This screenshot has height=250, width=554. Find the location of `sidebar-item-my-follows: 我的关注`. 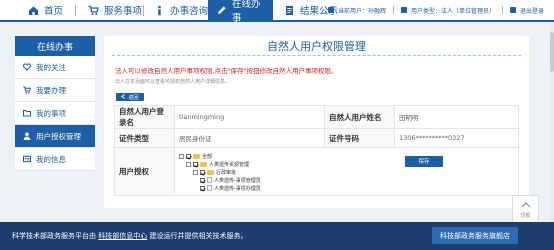

sidebar-item-my-follows: 我的关注 is located at coordinates (55, 67).